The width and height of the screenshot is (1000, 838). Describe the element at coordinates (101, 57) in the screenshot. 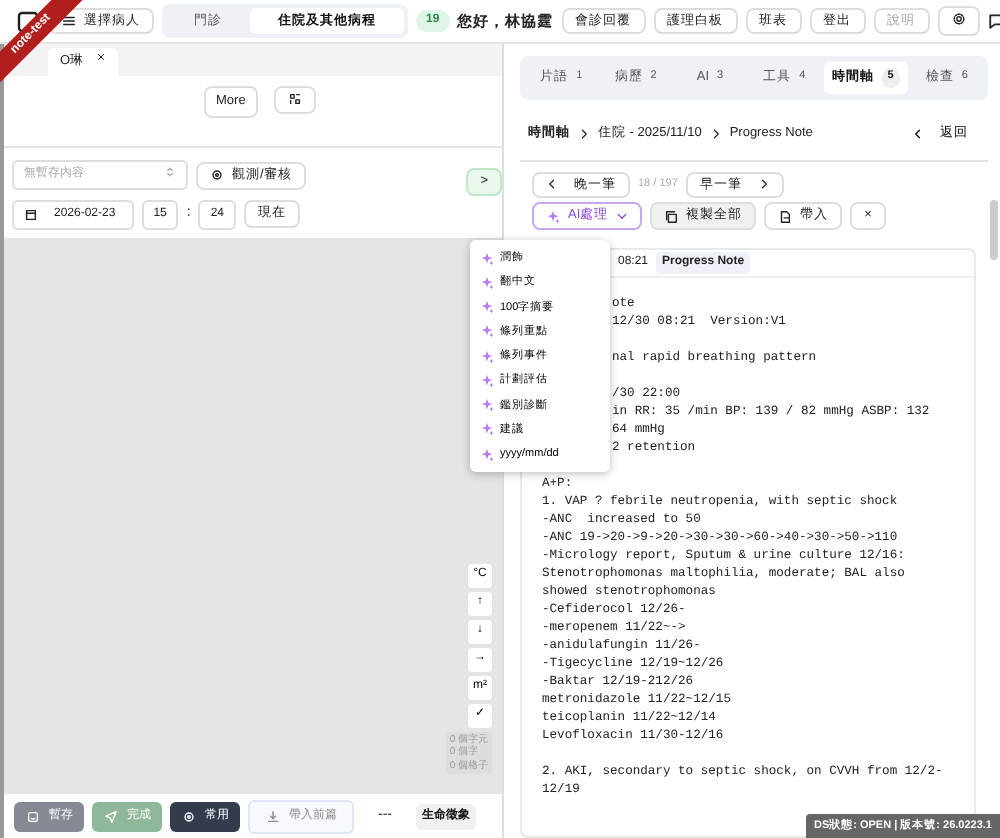

I see `close-icon` at that location.